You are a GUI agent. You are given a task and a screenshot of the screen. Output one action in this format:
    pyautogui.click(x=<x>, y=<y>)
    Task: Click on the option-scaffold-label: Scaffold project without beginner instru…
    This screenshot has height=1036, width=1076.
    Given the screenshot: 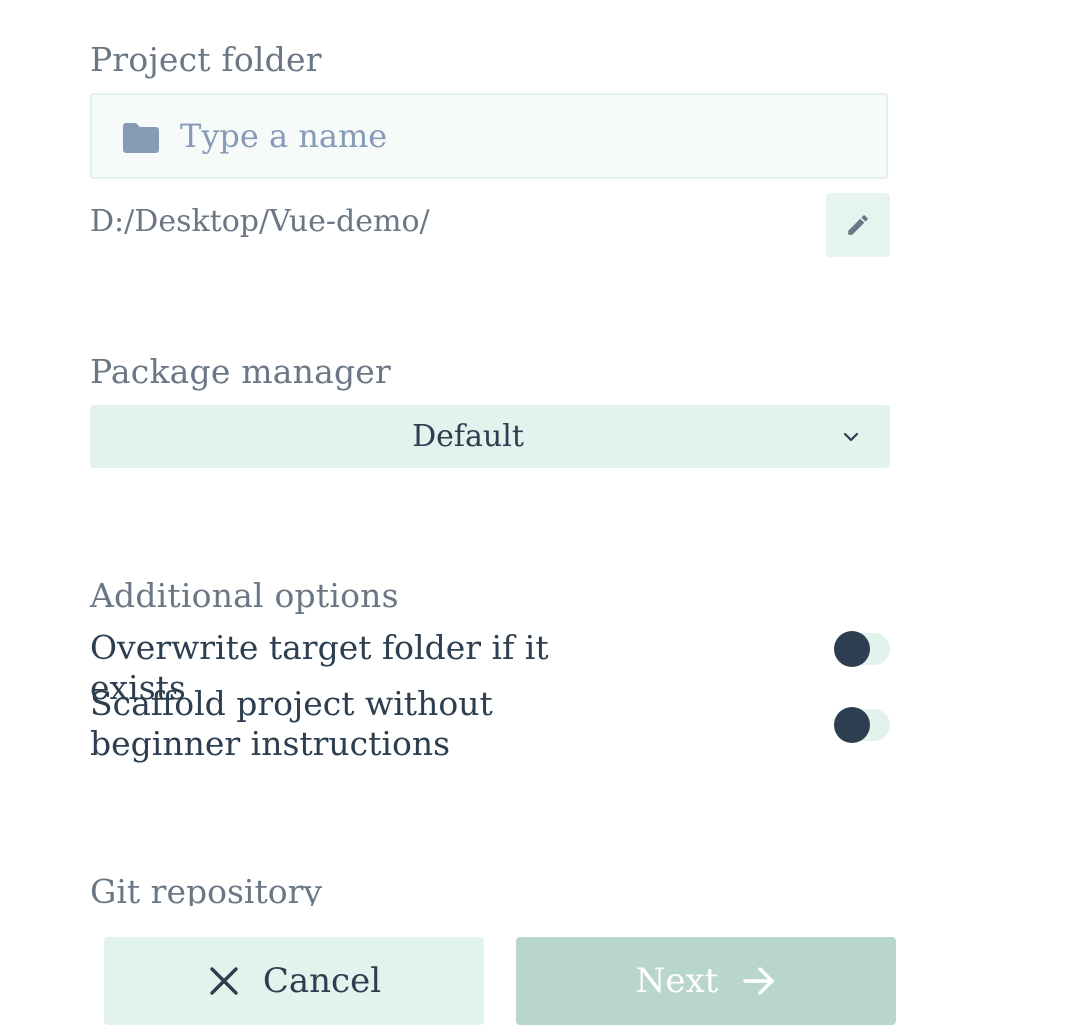 What is the action you would take?
    pyautogui.click(x=291, y=723)
    